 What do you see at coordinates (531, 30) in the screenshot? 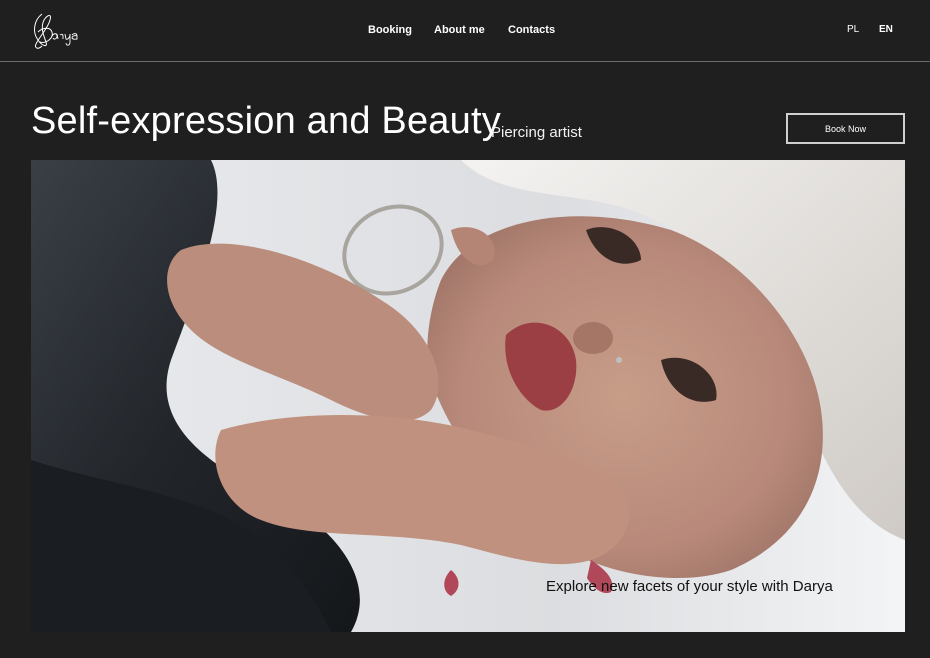
I see `nav-contacts-link: Contacts` at bounding box center [531, 30].